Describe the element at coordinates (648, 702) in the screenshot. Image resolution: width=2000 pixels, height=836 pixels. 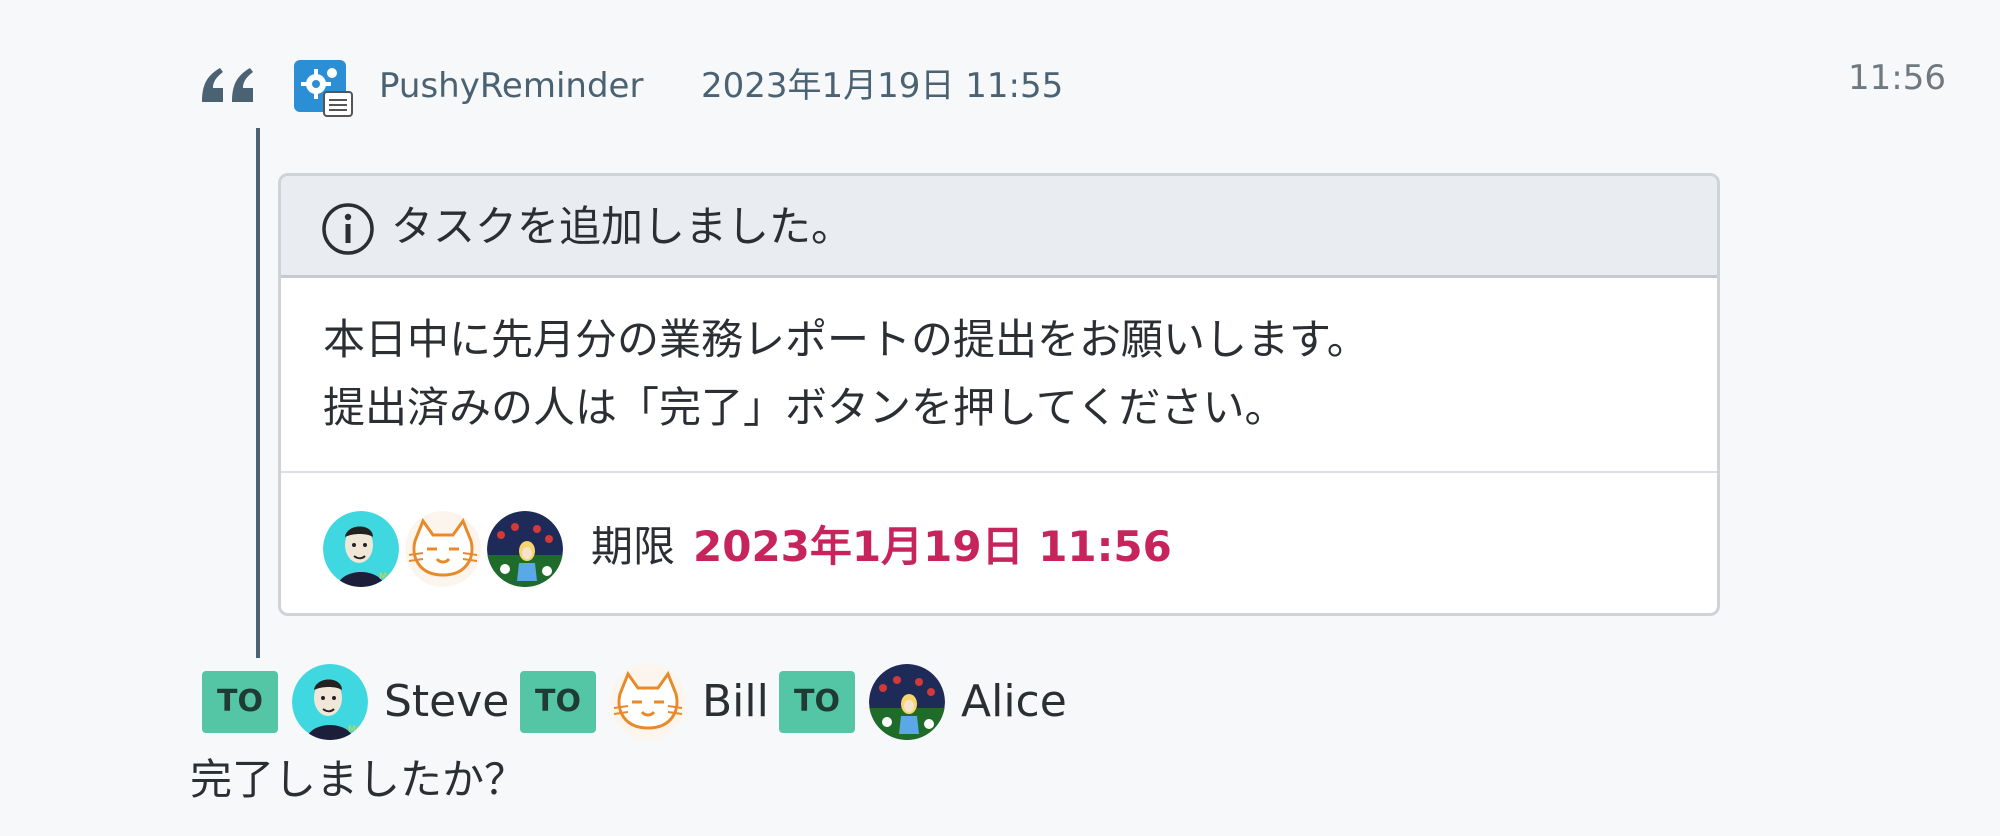
I see `mention-avatar-bill` at that location.